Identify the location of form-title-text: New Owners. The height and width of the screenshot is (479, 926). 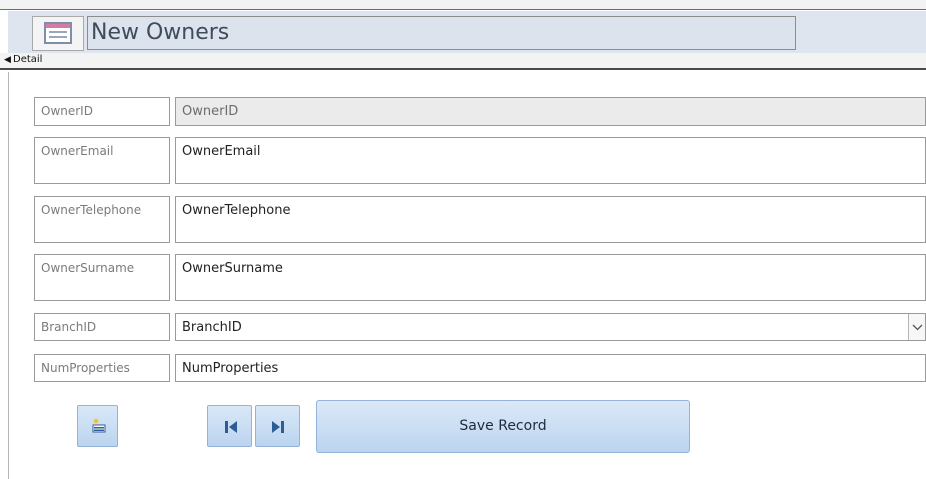
(160, 32).